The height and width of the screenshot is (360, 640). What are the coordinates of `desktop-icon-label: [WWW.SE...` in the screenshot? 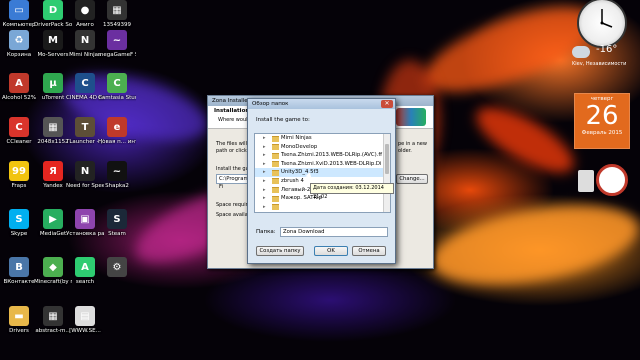 It's located at (85, 331).